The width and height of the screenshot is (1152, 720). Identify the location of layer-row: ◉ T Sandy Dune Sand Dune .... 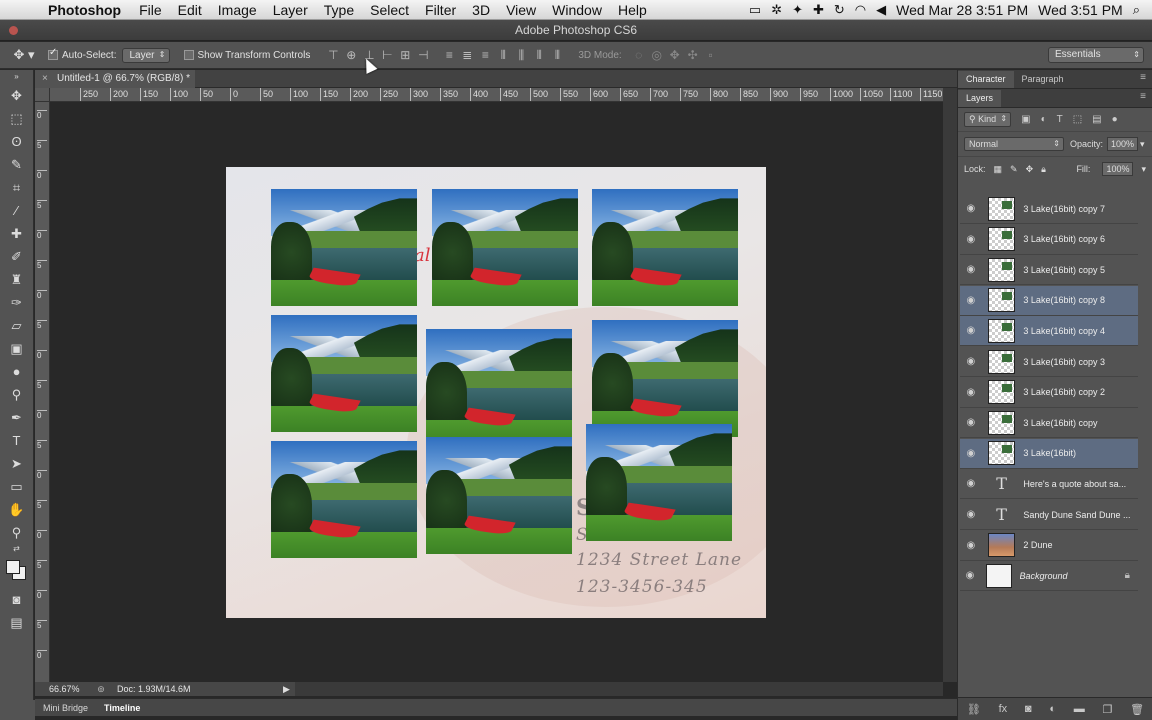
(1049, 515).